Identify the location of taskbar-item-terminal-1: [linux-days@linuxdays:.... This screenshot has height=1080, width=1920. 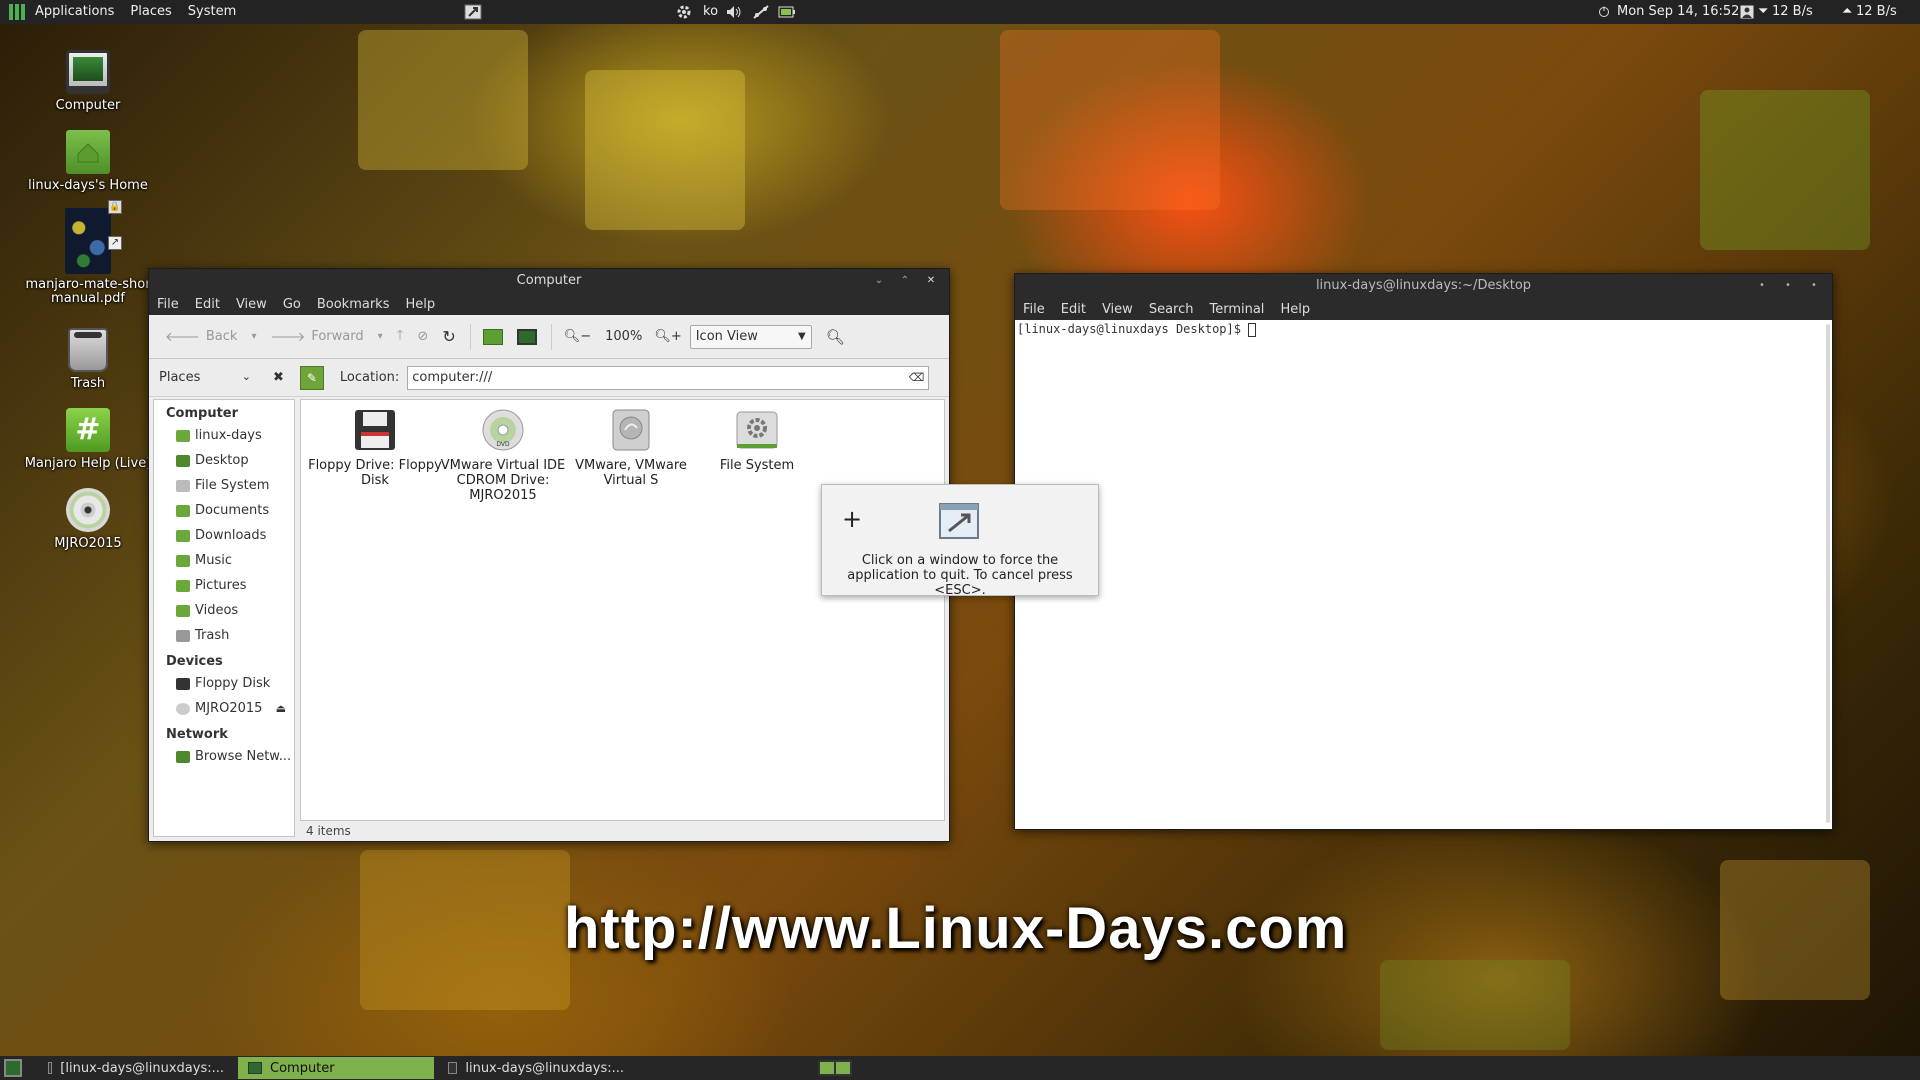
(136, 1068).